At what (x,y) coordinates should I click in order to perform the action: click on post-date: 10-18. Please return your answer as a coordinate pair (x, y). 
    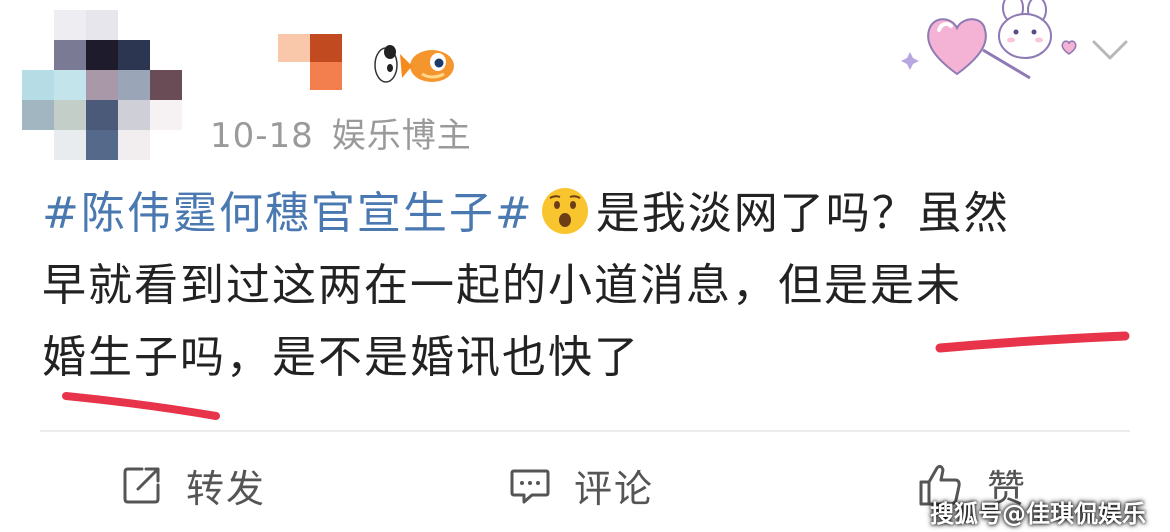
    Looking at the image, I should click on (262, 136).